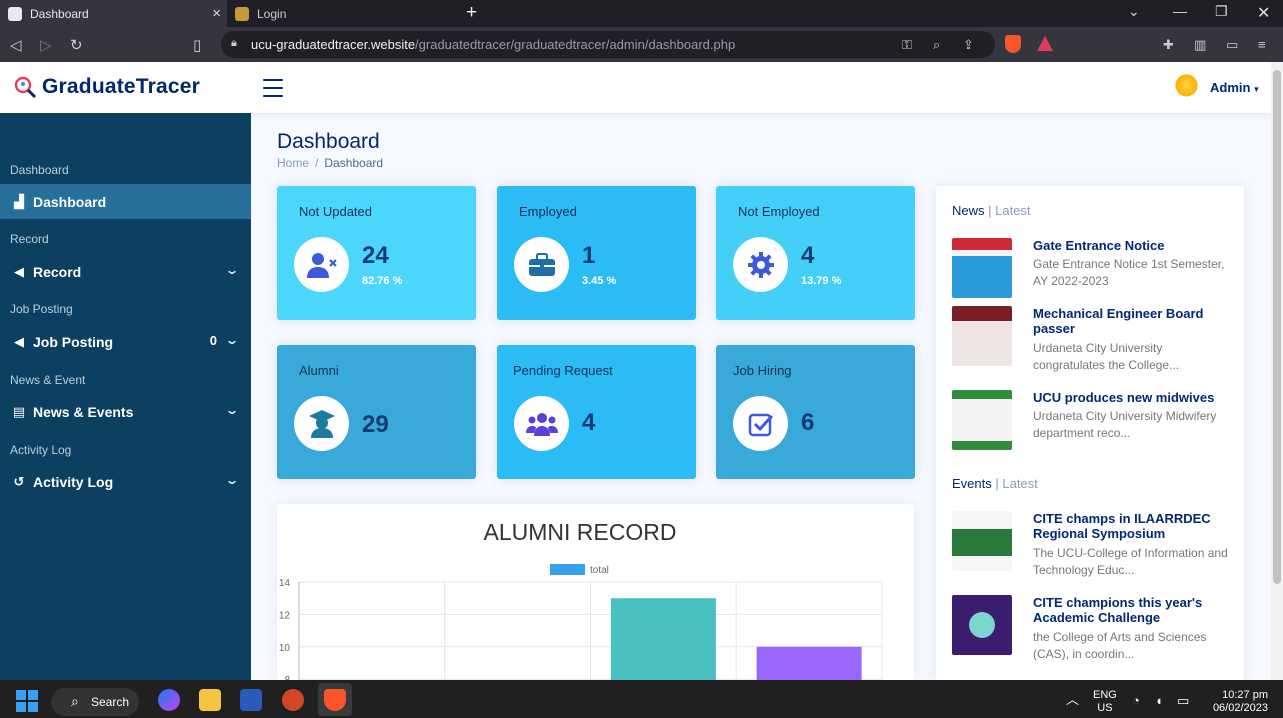  What do you see at coordinates (213, 340) in the screenshot?
I see `job-posting-count: 0` at bounding box center [213, 340].